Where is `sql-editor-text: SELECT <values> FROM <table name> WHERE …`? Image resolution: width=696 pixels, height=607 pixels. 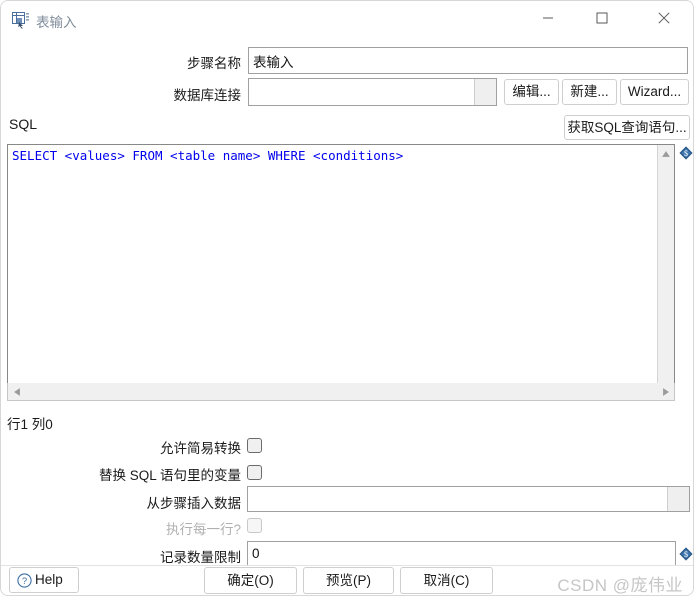 sql-editor-text: SELECT <values> FROM <table name> WHERE … is located at coordinates (208, 155).